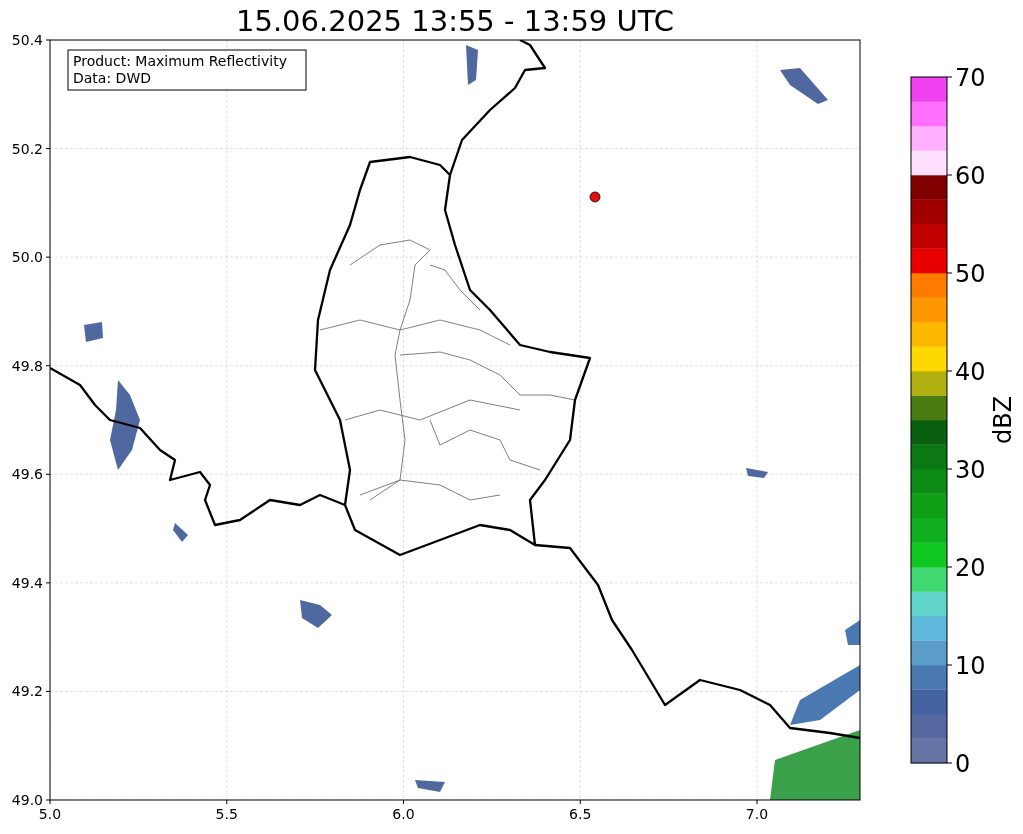  Describe the element at coordinates (595, 197) in the screenshot. I see `location-marker` at that location.